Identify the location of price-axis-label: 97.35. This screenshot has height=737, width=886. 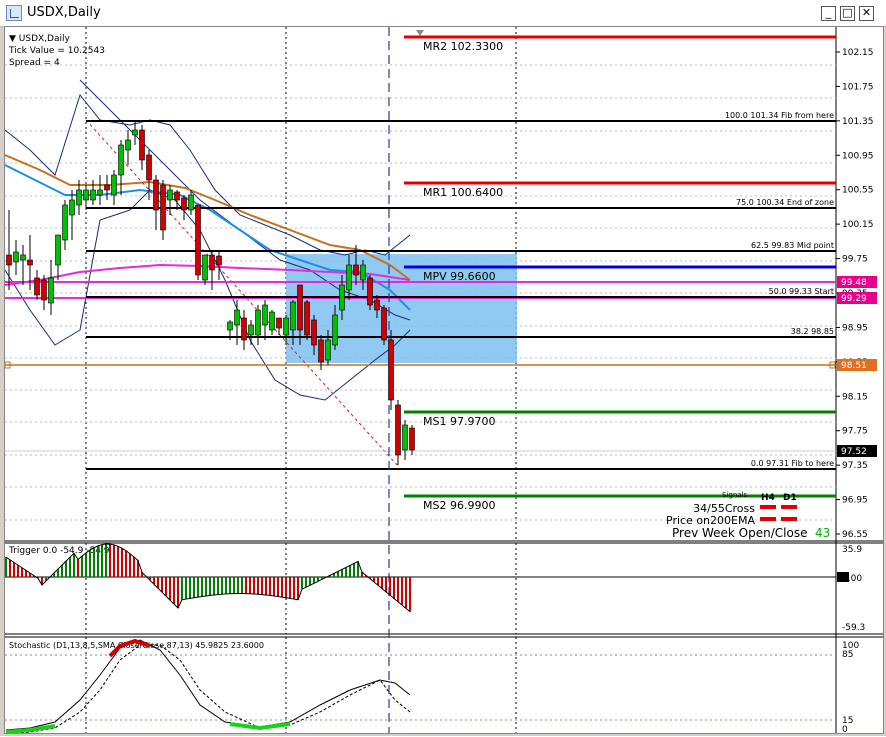
(855, 466).